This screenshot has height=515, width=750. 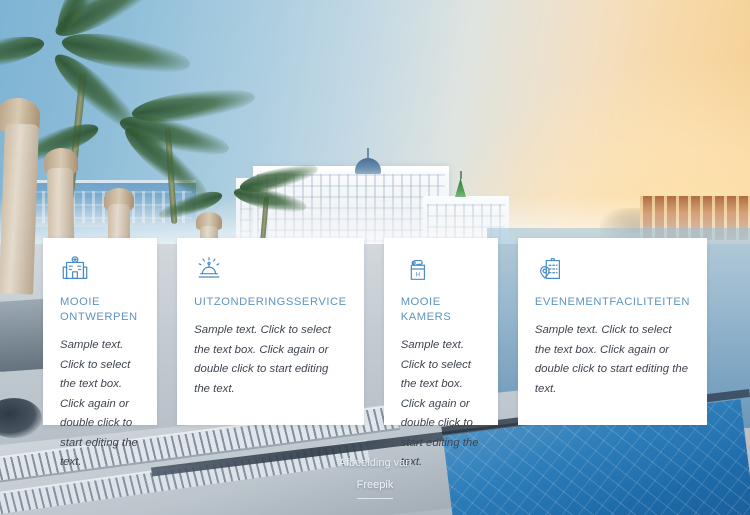 I want to click on feature-card-title: EVENEMENTFACILITEITEN, so click(x=612, y=302).